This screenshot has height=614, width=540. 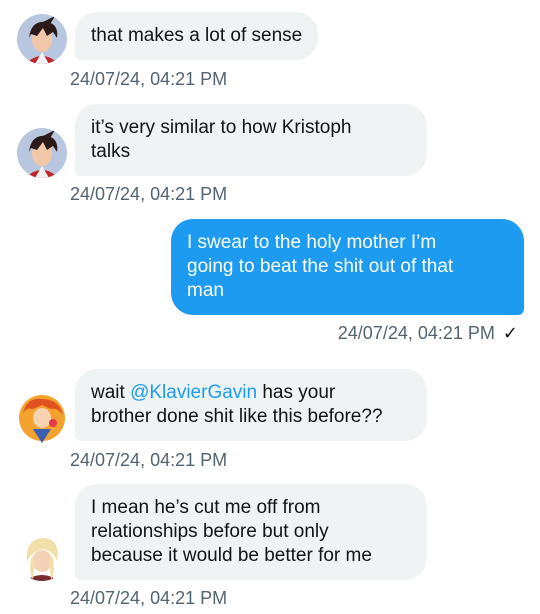 I want to click on message-text: brother done shit like this before??, so click(x=237, y=416).